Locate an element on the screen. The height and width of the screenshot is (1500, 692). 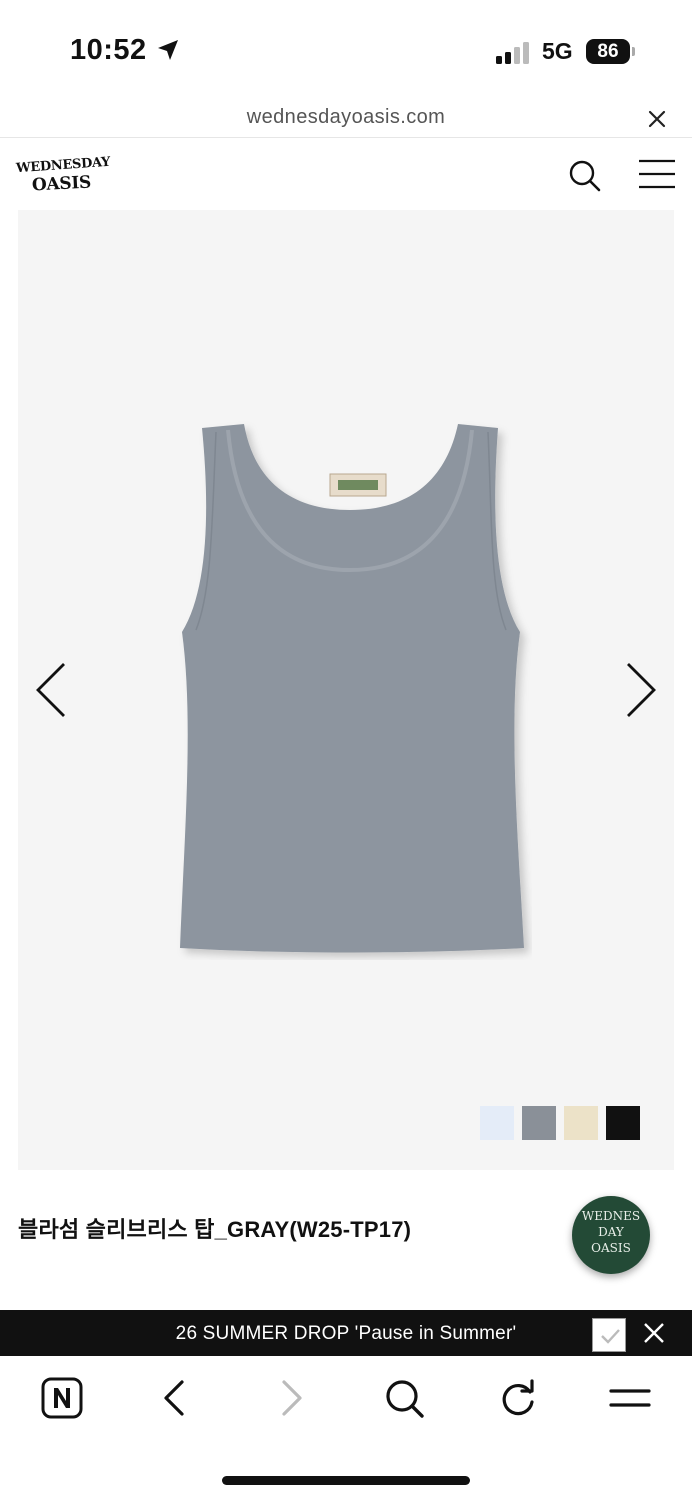
color-swatch-cream is located at coordinates (581, 1123).